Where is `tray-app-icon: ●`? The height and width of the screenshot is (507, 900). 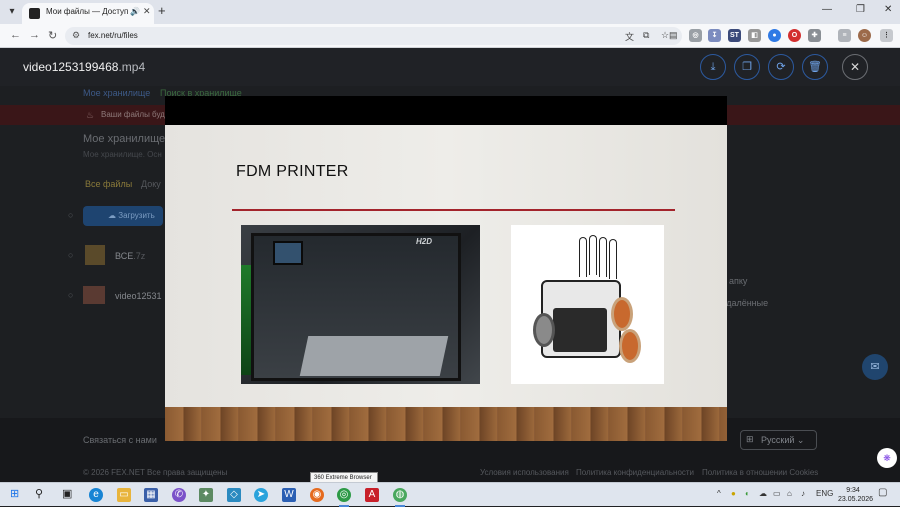
tray-app-icon: ● is located at coordinates (733, 493).